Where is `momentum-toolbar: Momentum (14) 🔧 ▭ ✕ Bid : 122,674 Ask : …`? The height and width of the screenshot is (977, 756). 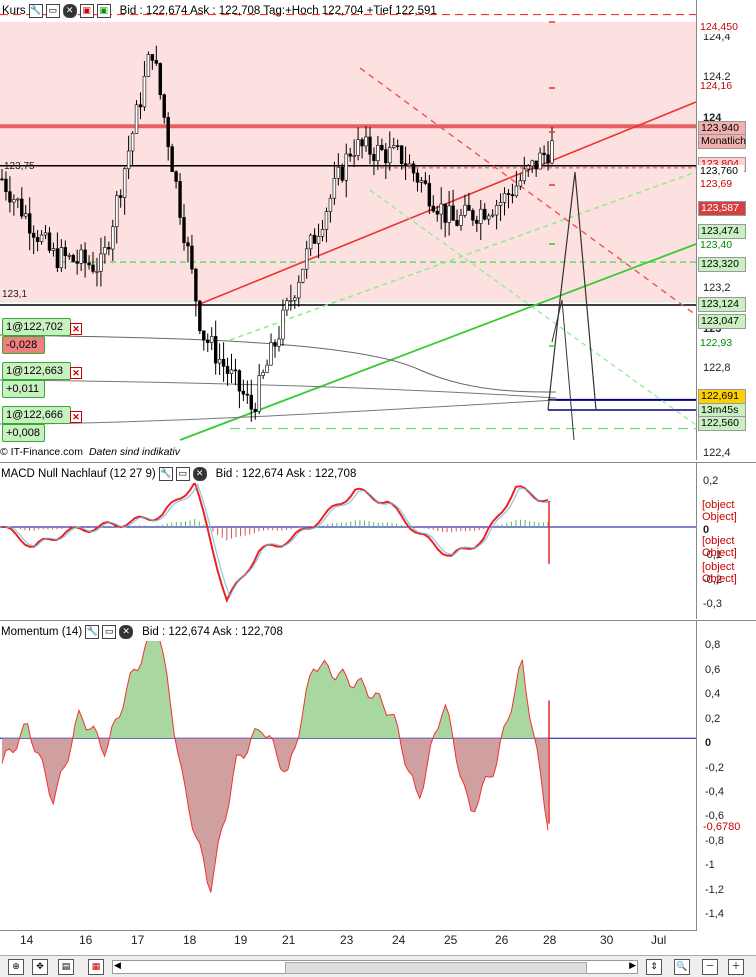
momentum-toolbar: Momentum (14) 🔧 ▭ ✕ Bid : 122,674 Ask : … is located at coordinates (141, 632).